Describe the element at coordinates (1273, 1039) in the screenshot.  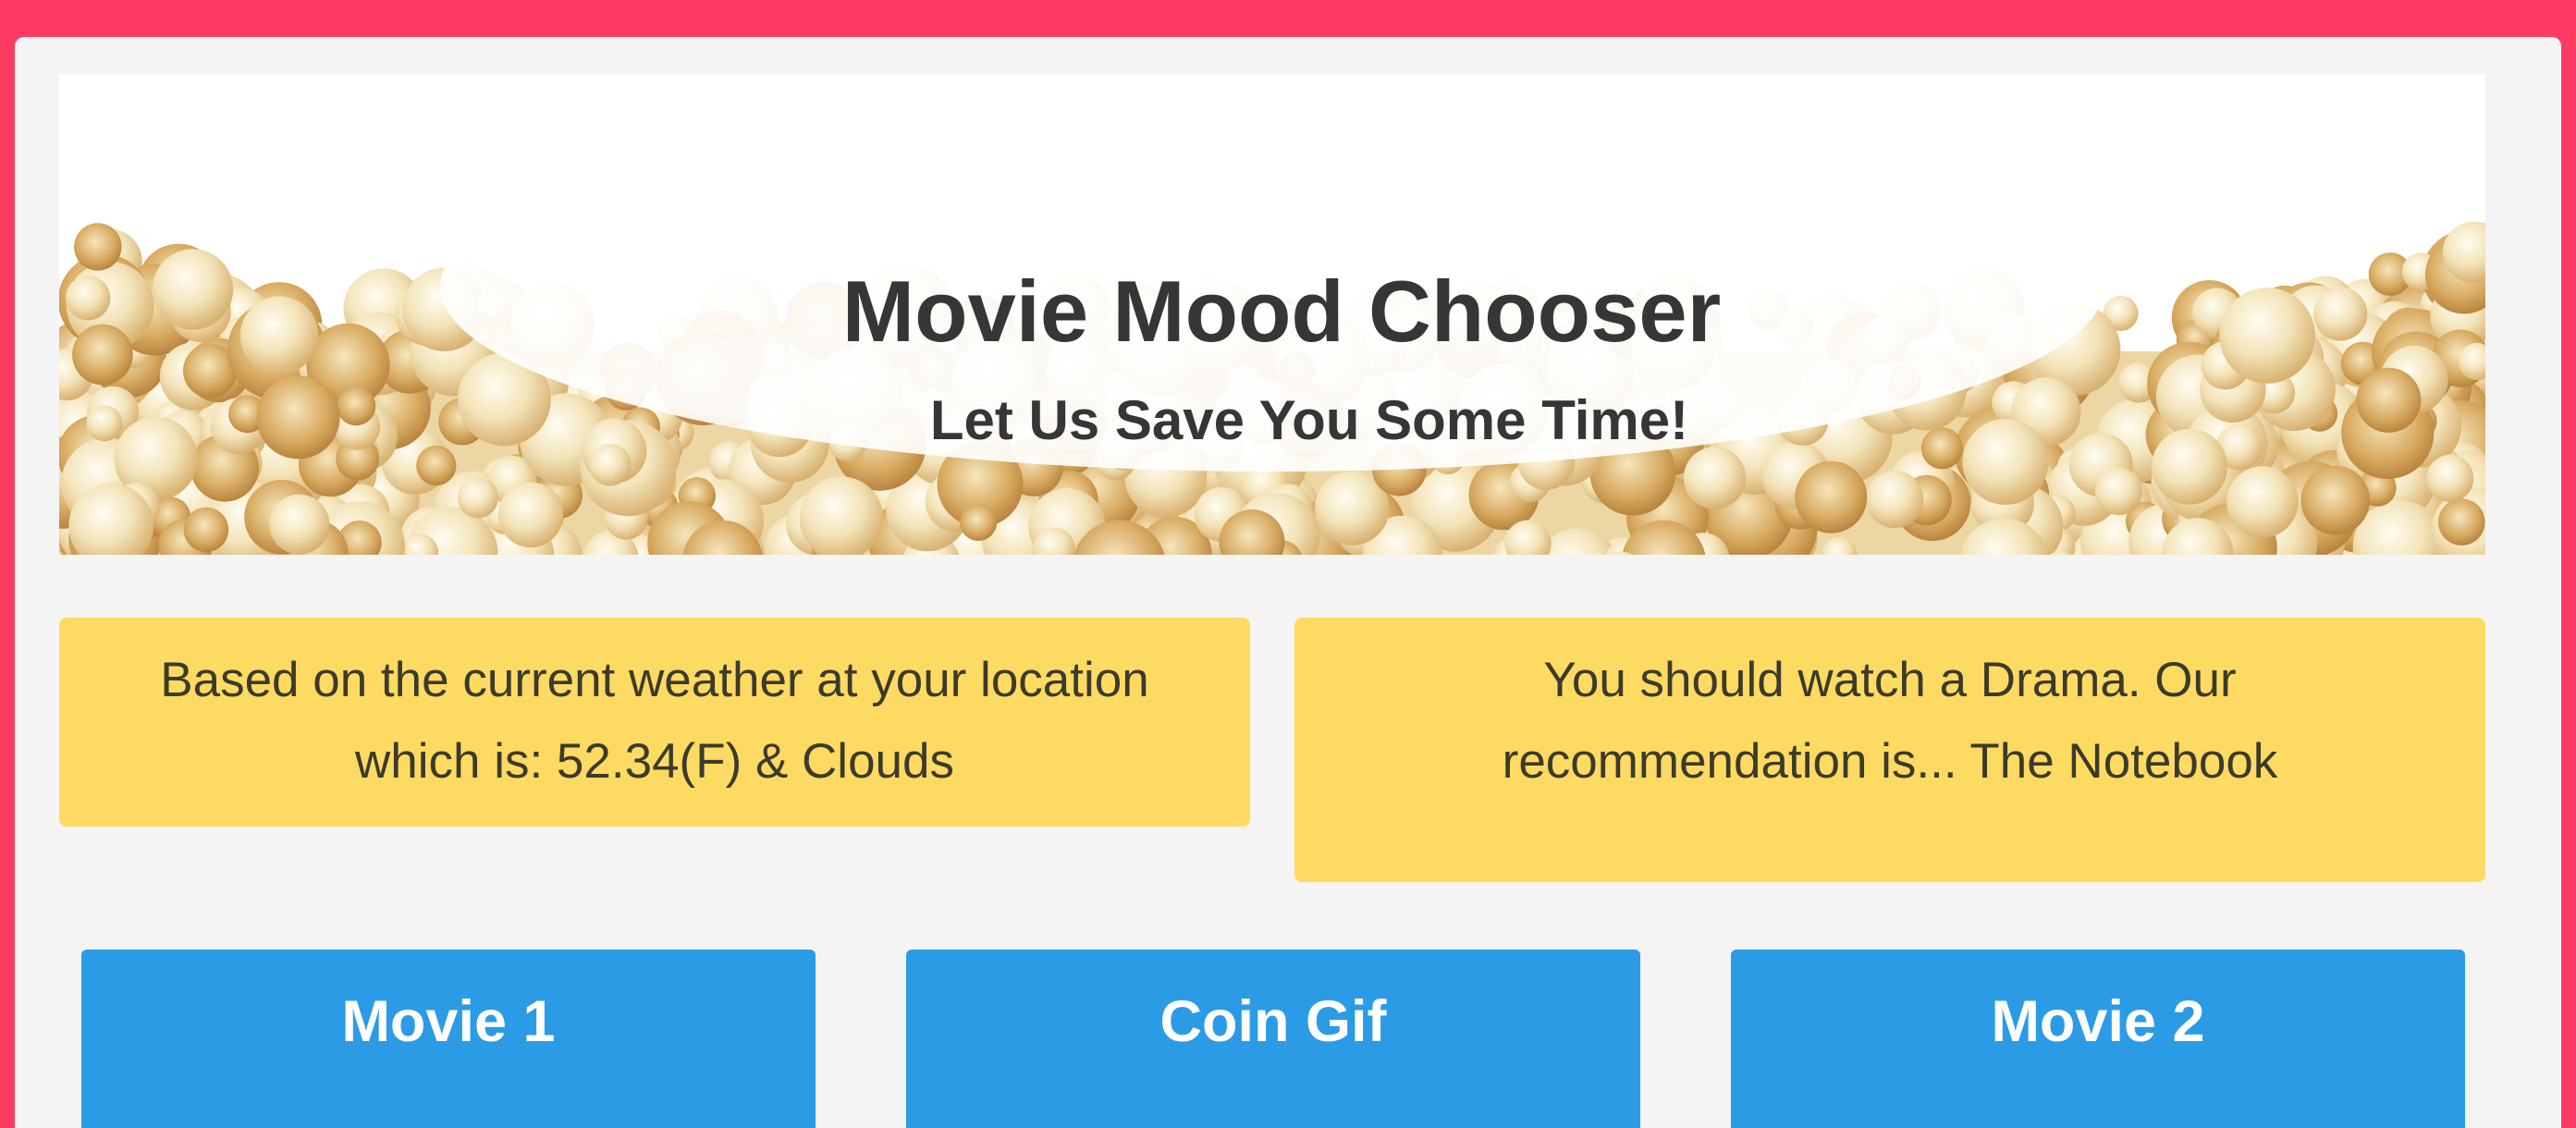
I see `coin-gif-button: Coin Gif` at that location.